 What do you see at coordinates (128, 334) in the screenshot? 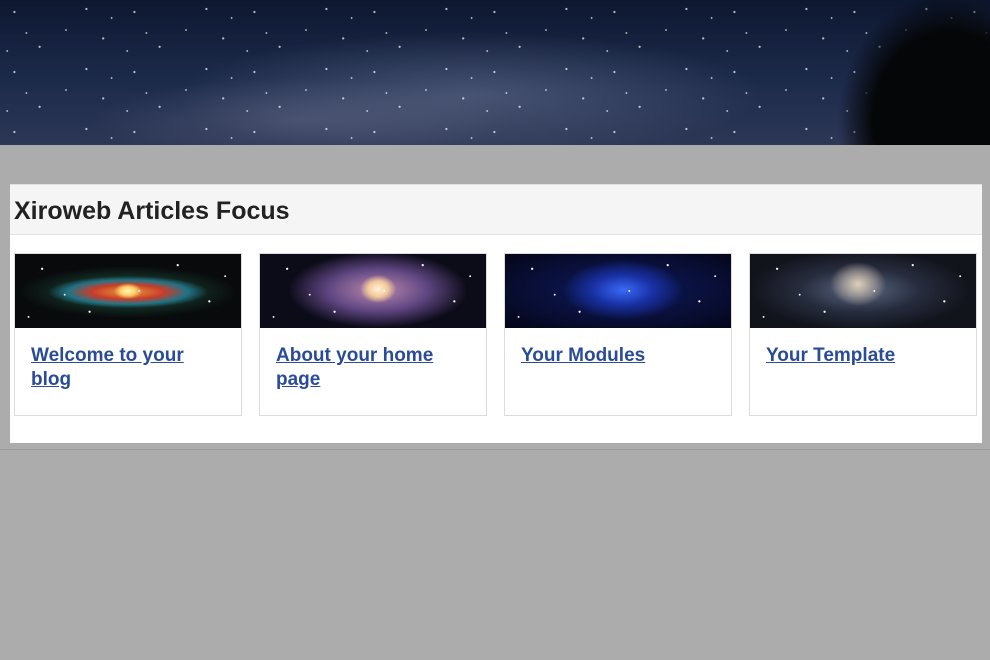
I see `article-card: Welcome to your blog` at bounding box center [128, 334].